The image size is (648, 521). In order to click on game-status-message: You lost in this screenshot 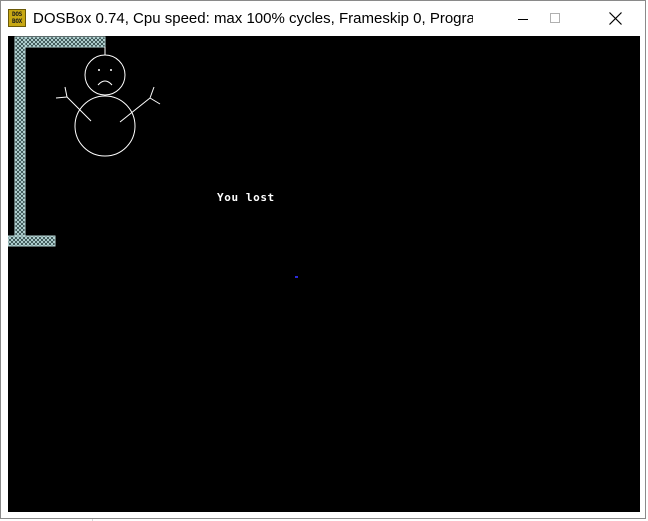, I will do `click(246, 197)`.